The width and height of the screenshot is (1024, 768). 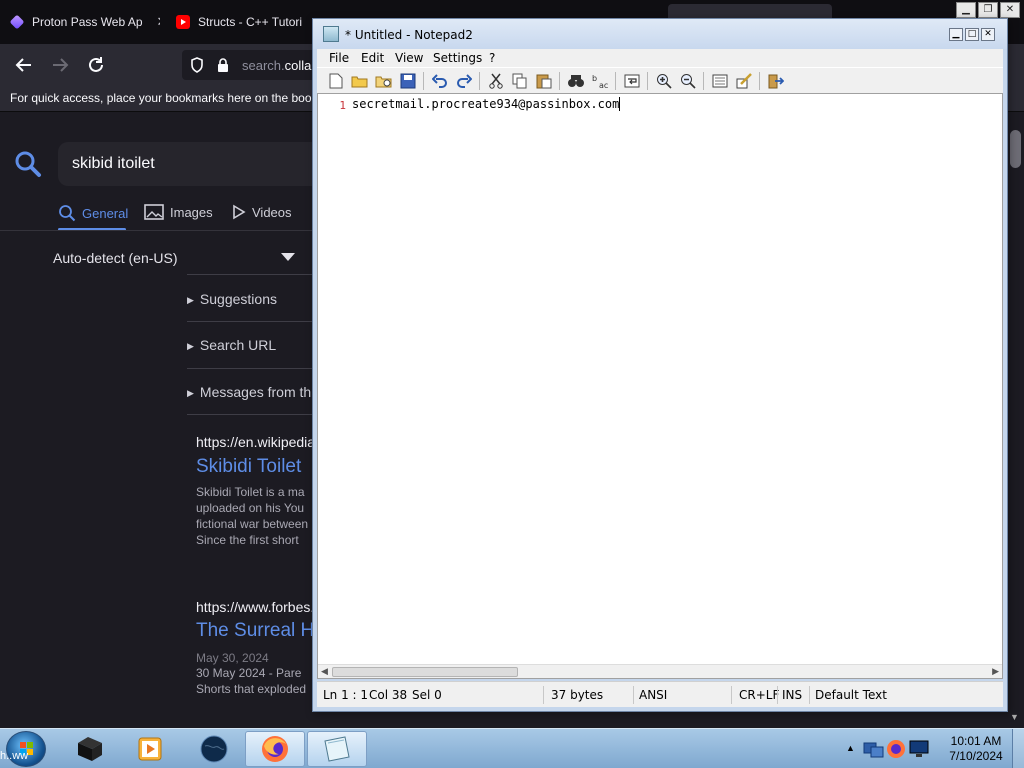 I want to click on accordion-label: Messages from th, so click(x=255, y=392).